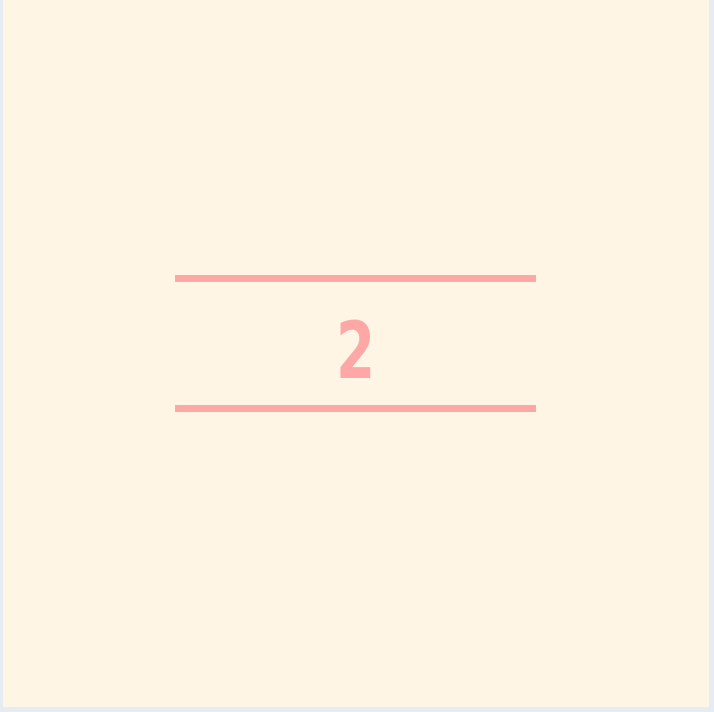  I want to click on top-divider, so click(355, 278).